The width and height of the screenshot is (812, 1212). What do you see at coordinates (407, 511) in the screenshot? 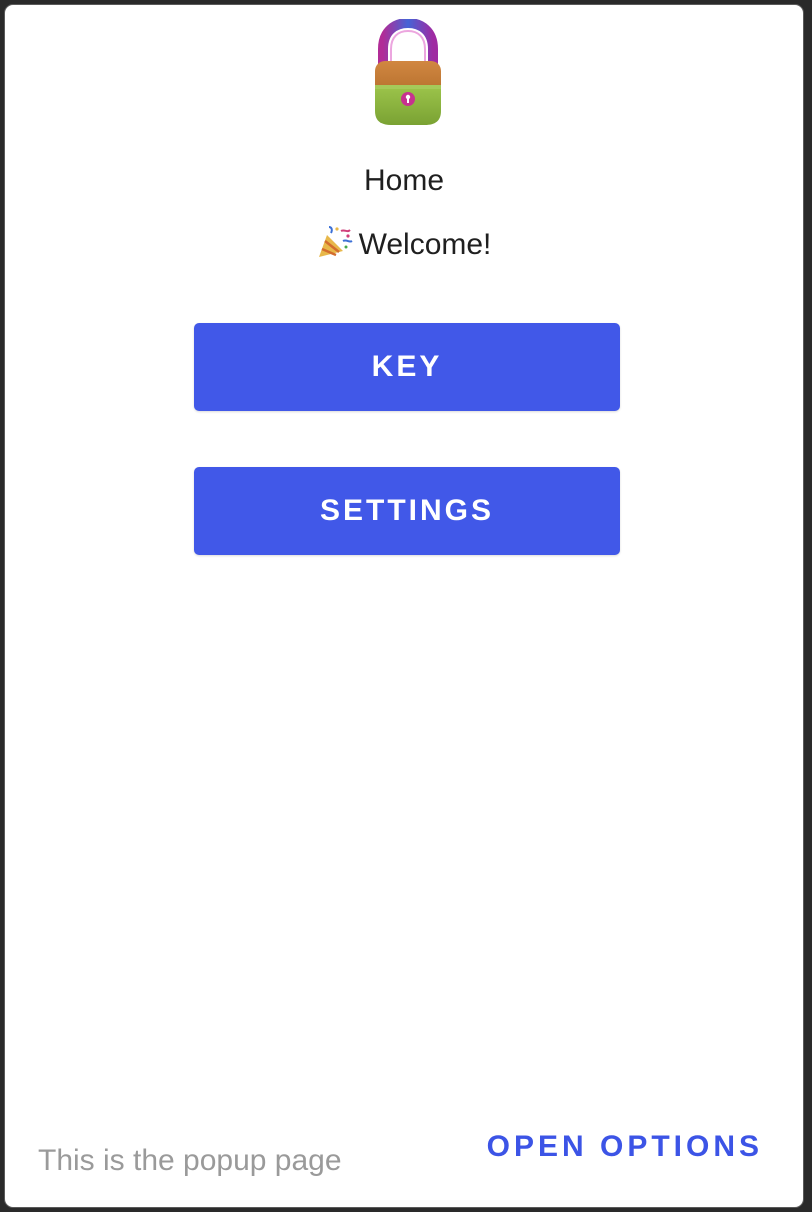
I see `settings-button: SETTINGS` at bounding box center [407, 511].